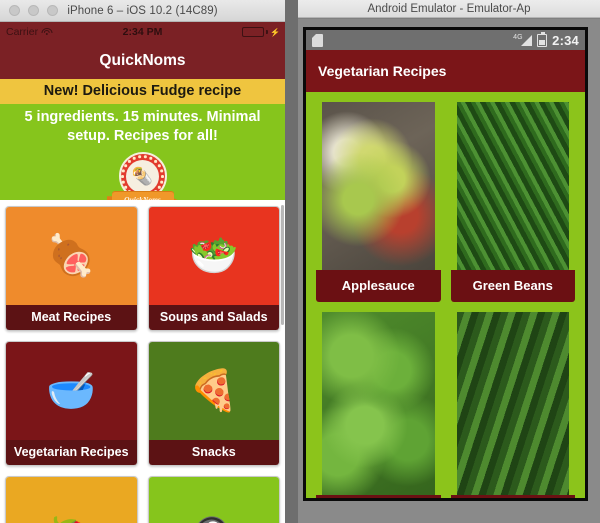 This screenshot has height=523, width=600. I want to click on asparagus-photo, so click(512, 403).